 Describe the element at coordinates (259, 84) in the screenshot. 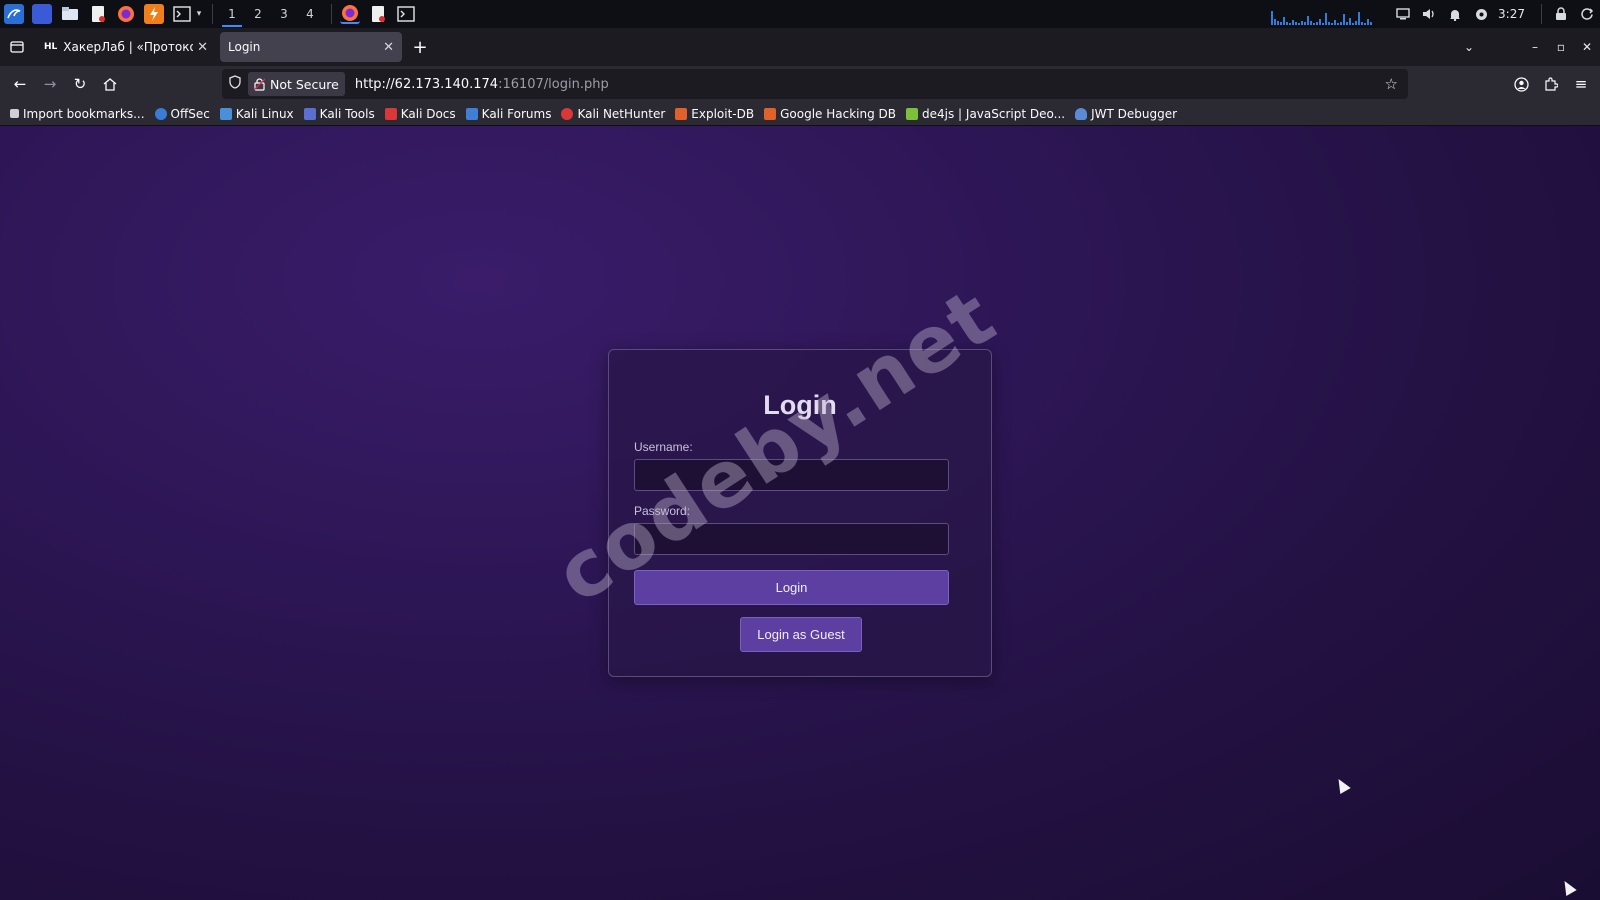

I see `lock-warning-icon` at that location.